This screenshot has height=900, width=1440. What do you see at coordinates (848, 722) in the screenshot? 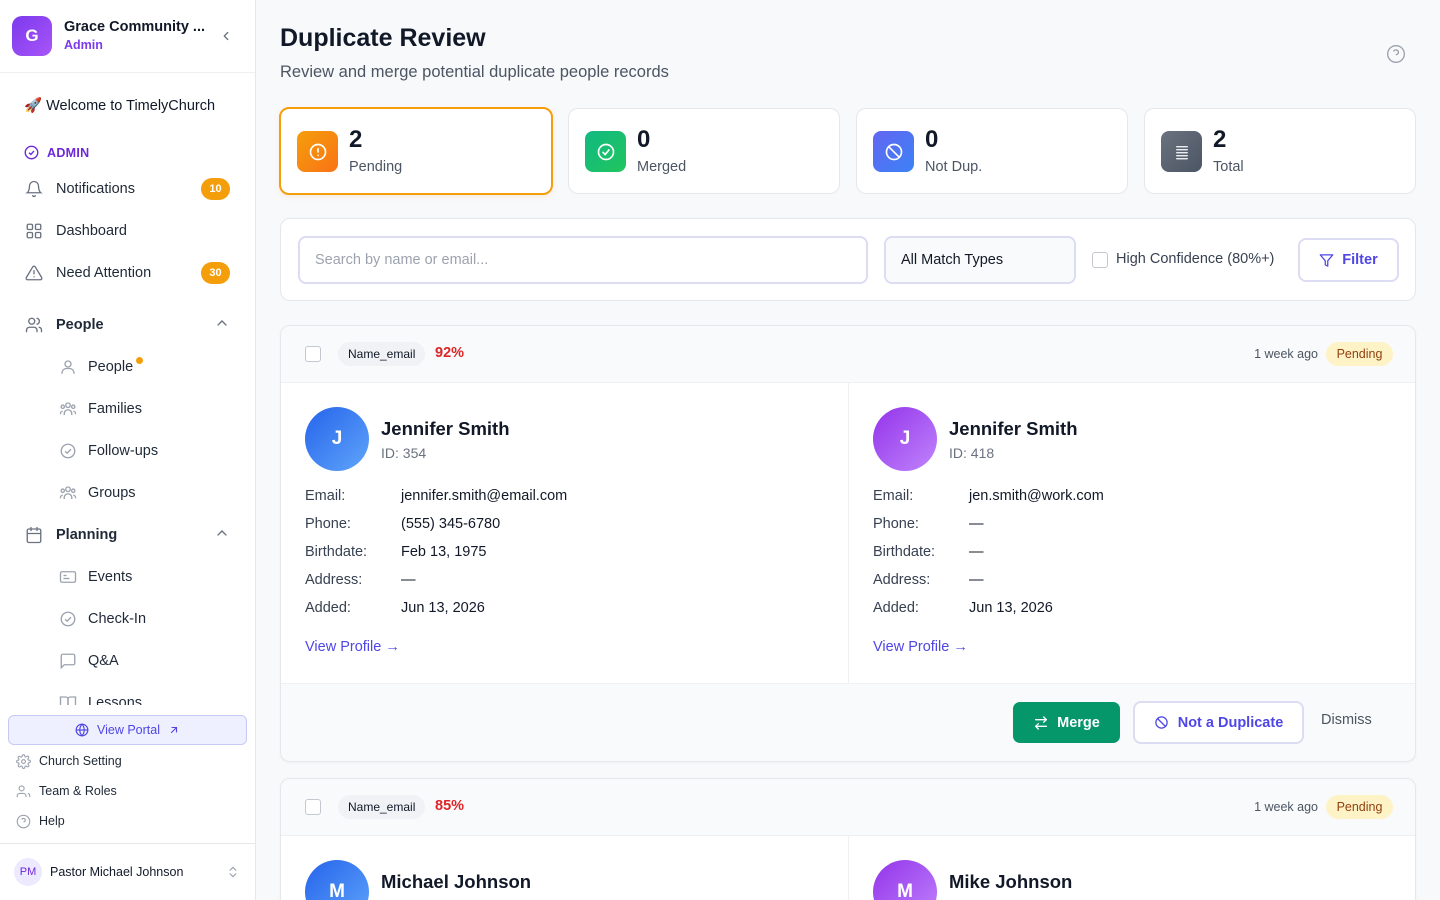
I see `duplicate-card-actions: Merge Not a Duplicate Dismiss` at bounding box center [848, 722].